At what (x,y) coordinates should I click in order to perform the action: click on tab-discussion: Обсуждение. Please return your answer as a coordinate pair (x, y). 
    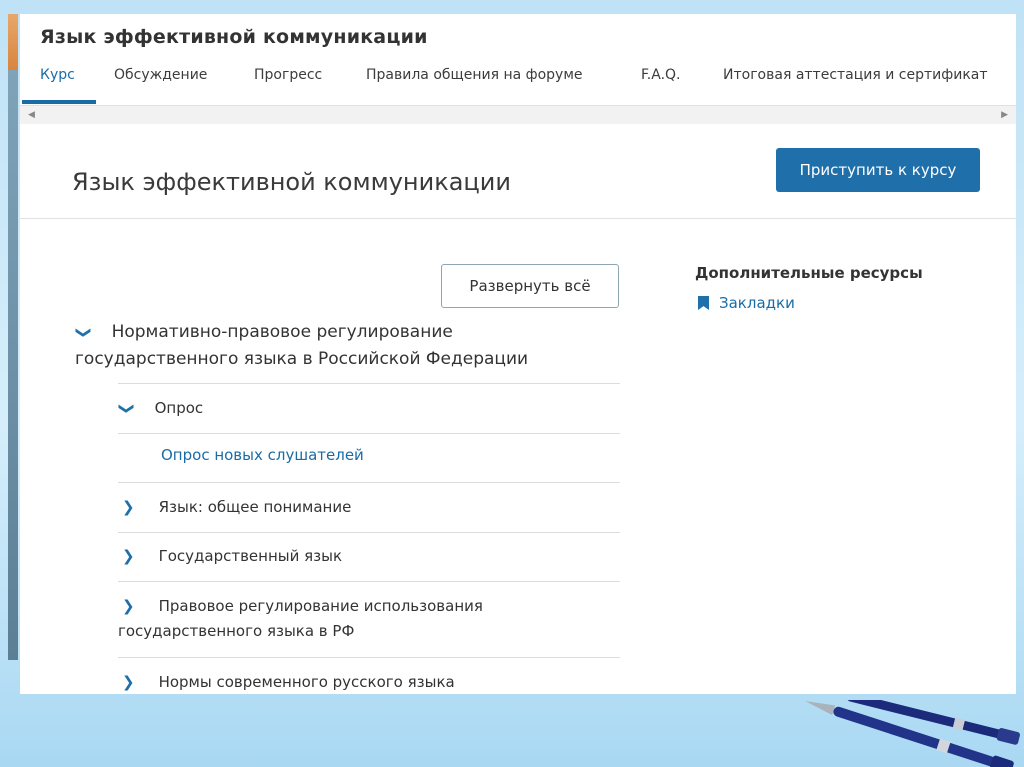
    Looking at the image, I should click on (160, 83).